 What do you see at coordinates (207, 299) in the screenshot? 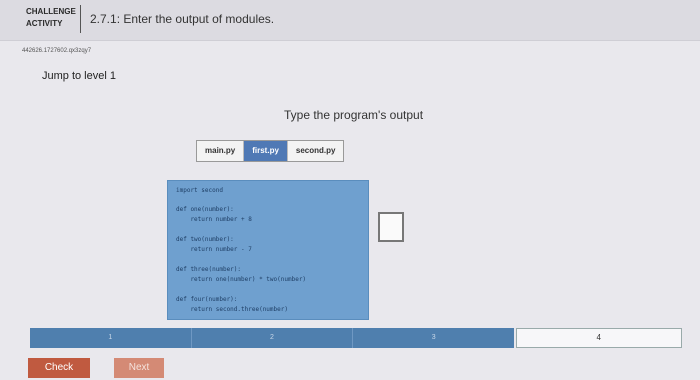
I see `code-line: def four(number):` at bounding box center [207, 299].